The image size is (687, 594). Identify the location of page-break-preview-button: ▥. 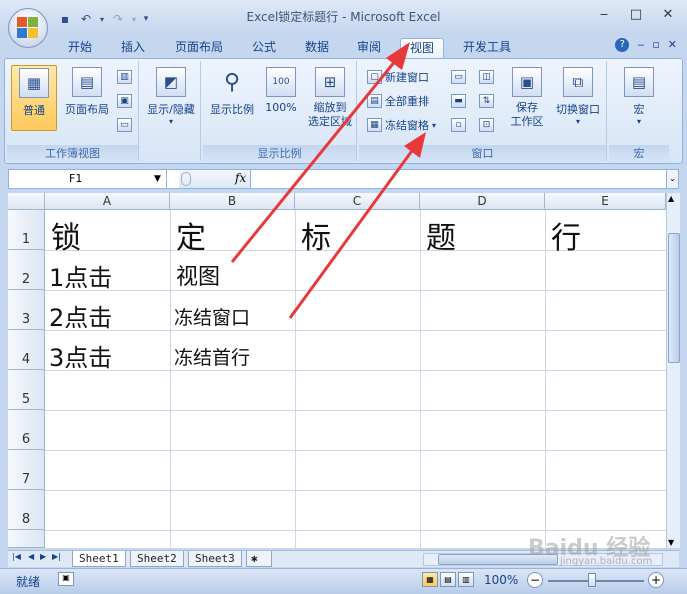
(124, 77).